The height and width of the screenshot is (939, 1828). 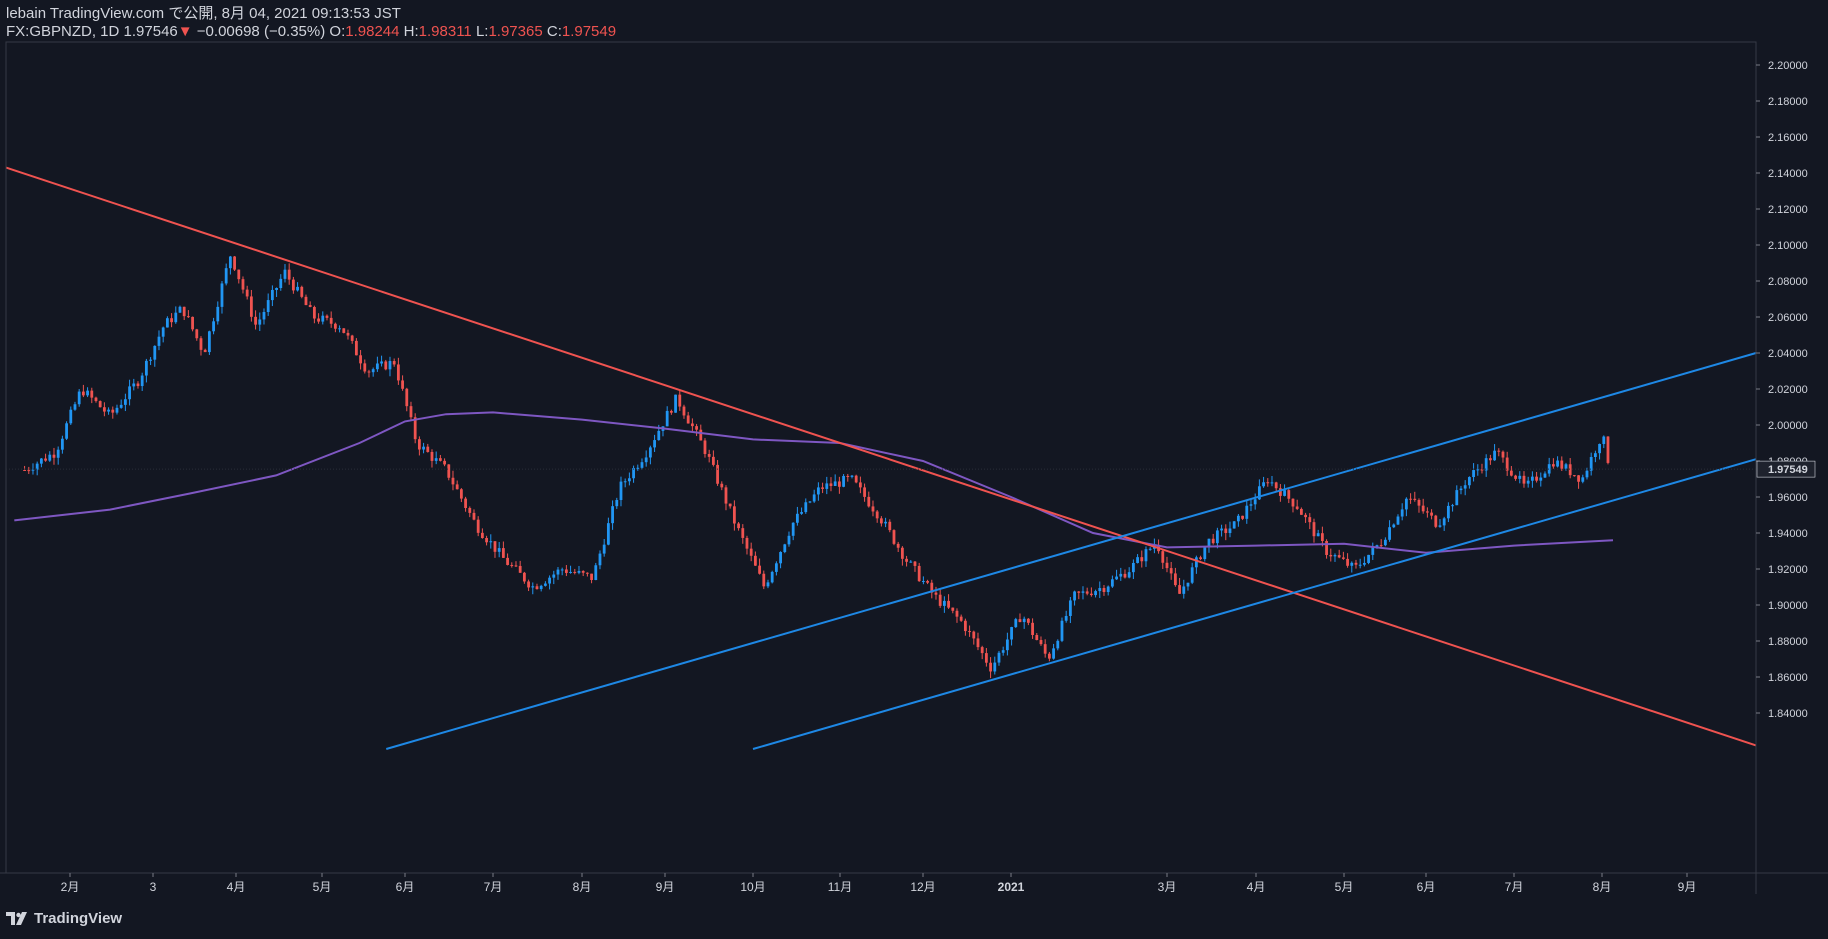 What do you see at coordinates (1788, 426) in the screenshot?
I see `y-tick-label: 2.00000` at bounding box center [1788, 426].